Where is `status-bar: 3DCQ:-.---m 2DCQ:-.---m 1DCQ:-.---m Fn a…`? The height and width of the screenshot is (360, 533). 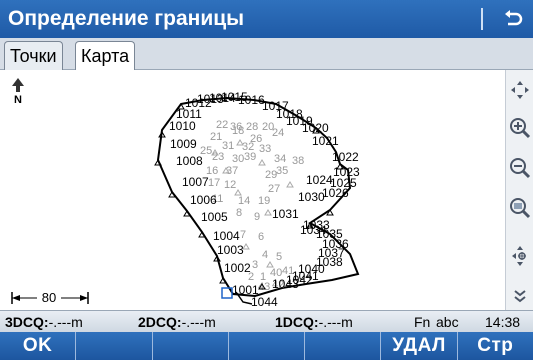
status-bar: 3DCQ:-.---m 2DCQ:-.---m 1DCQ:-.---m Fn a… is located at coordinates (266, 321).